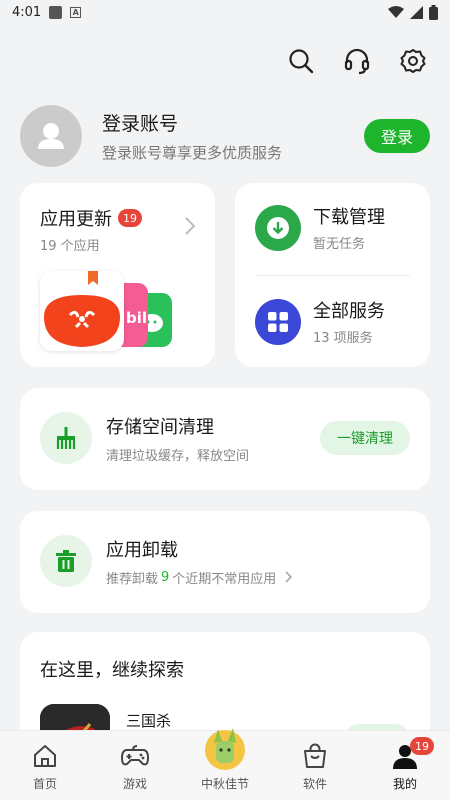  I want to click on nav-games: 游戏, so click(135, 765).